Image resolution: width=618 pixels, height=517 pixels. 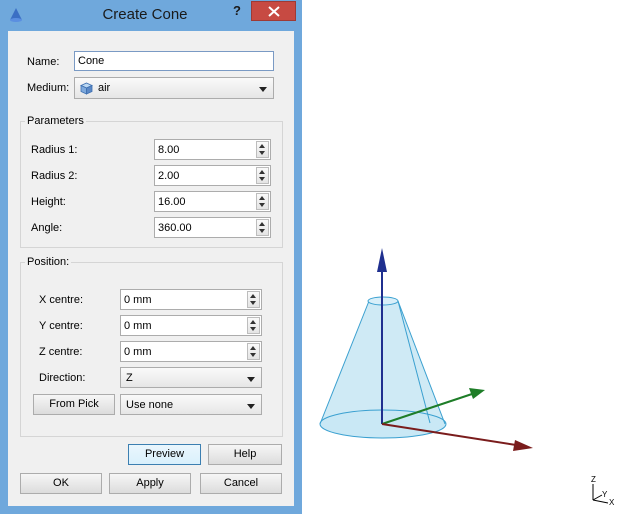 I want to click on medium-value: air, so click(x=104, y=88).